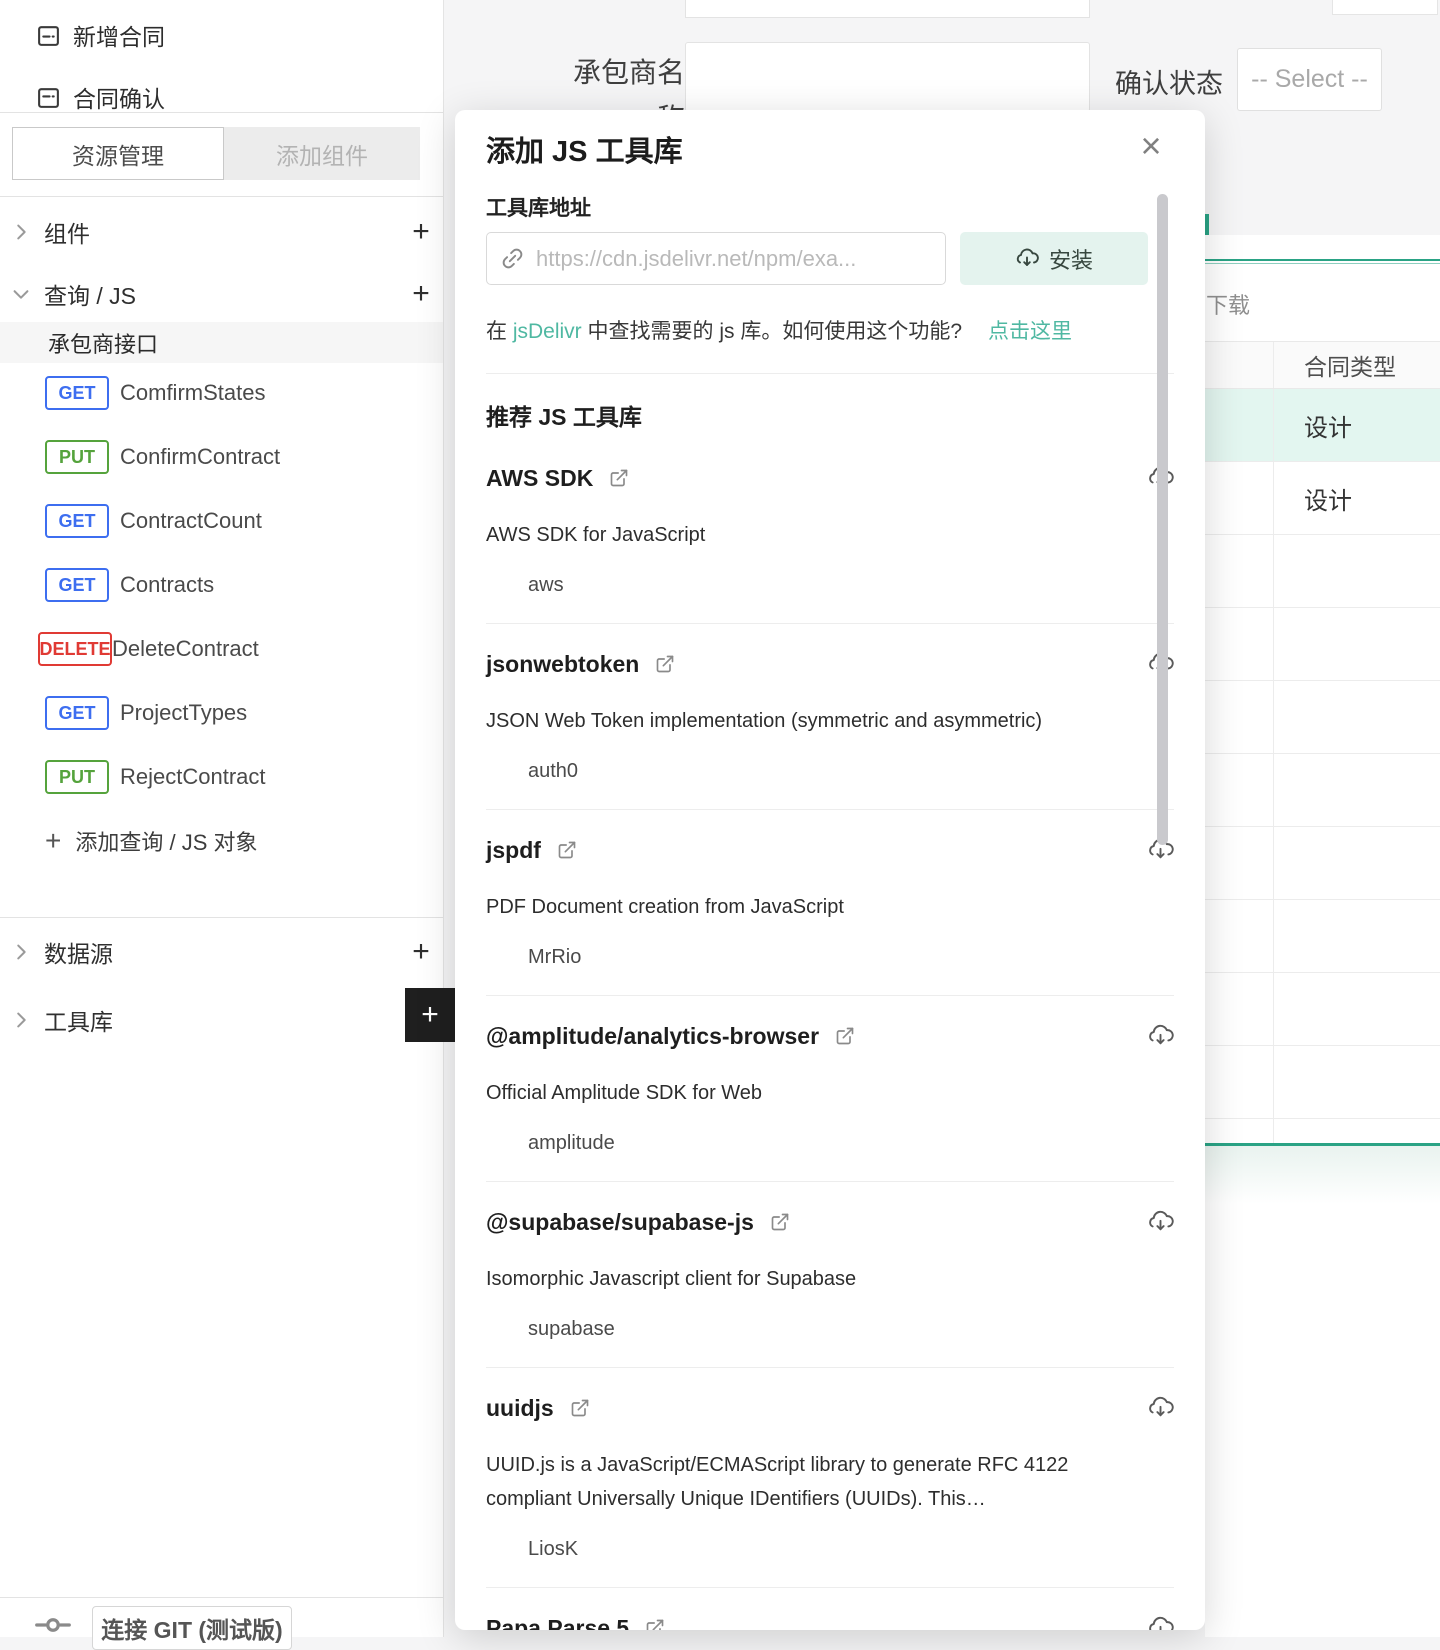  What do you see at coordinates (584, 152) in the screenshot?
I see `modal-title: 添加 JS 工具库` at bounding box center [584, 152].